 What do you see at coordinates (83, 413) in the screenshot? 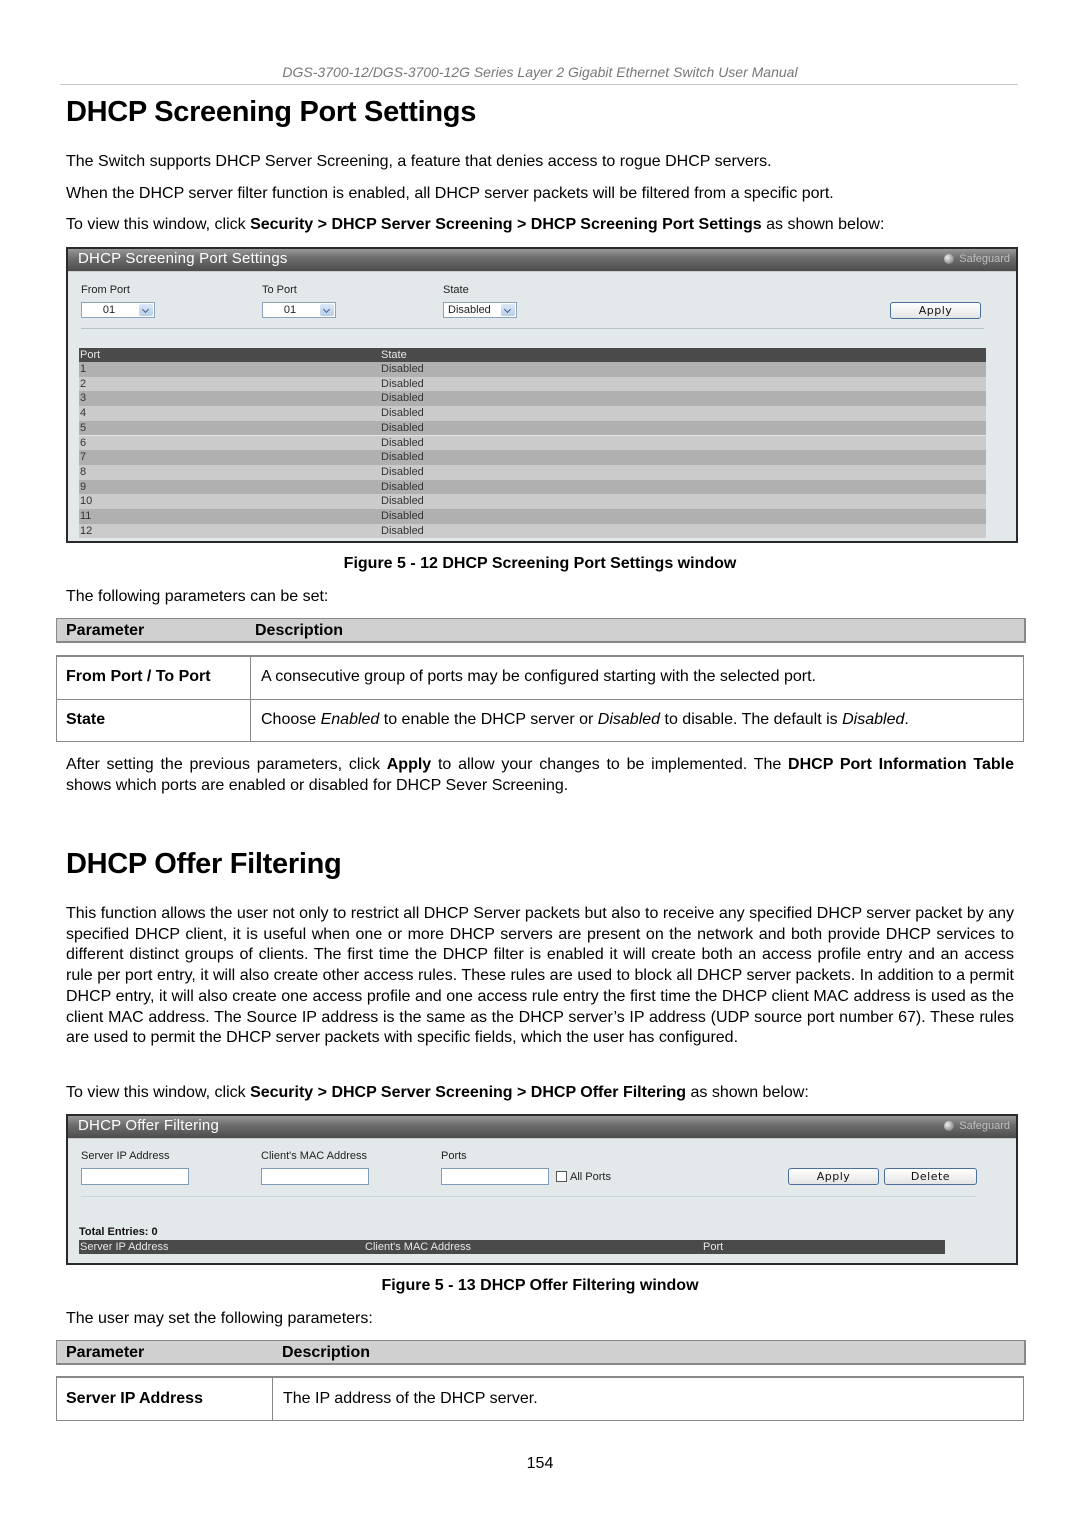
I see `port-cell: 4` at bounding box center [83, 413].